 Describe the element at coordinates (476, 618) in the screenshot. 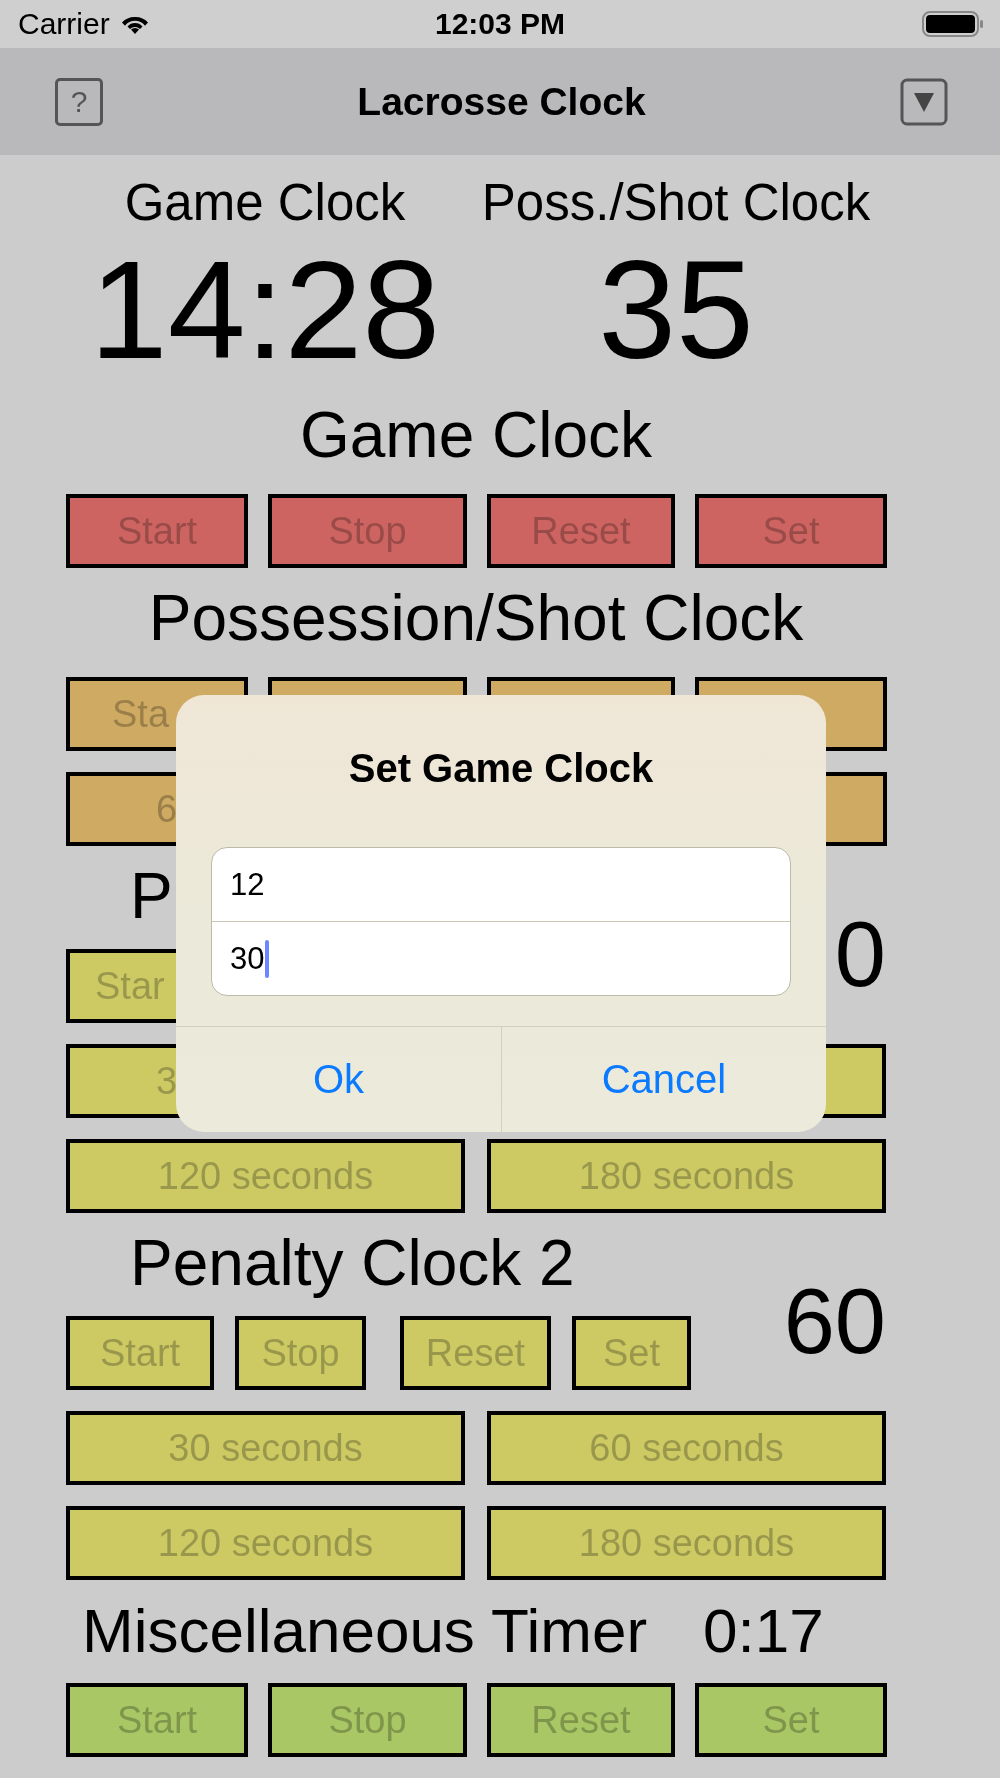

I see `section-title: Possession/Shot Clock` at that location.